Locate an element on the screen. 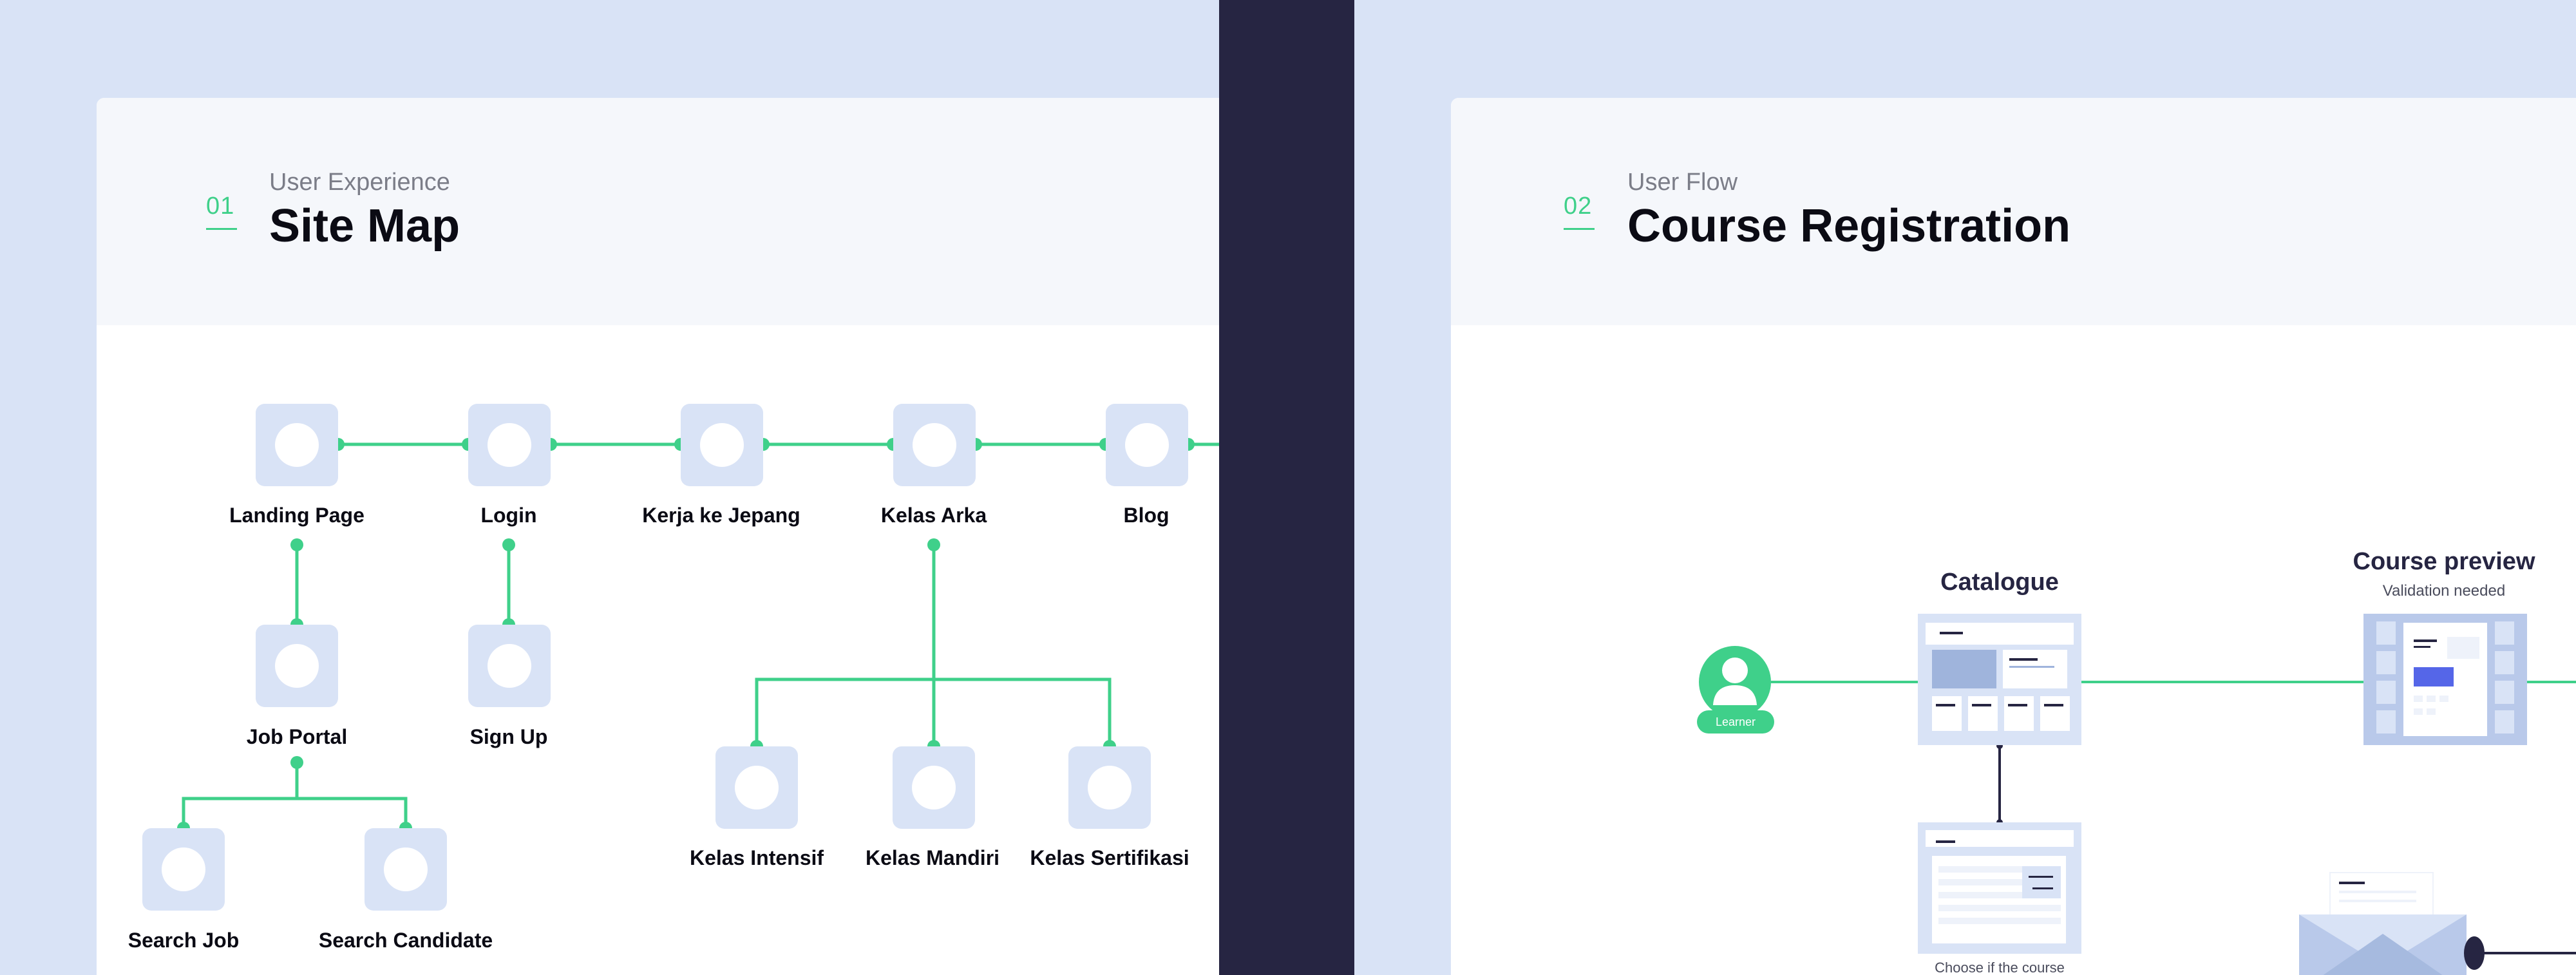  label-login: Login is located at coordinates (508, 515).